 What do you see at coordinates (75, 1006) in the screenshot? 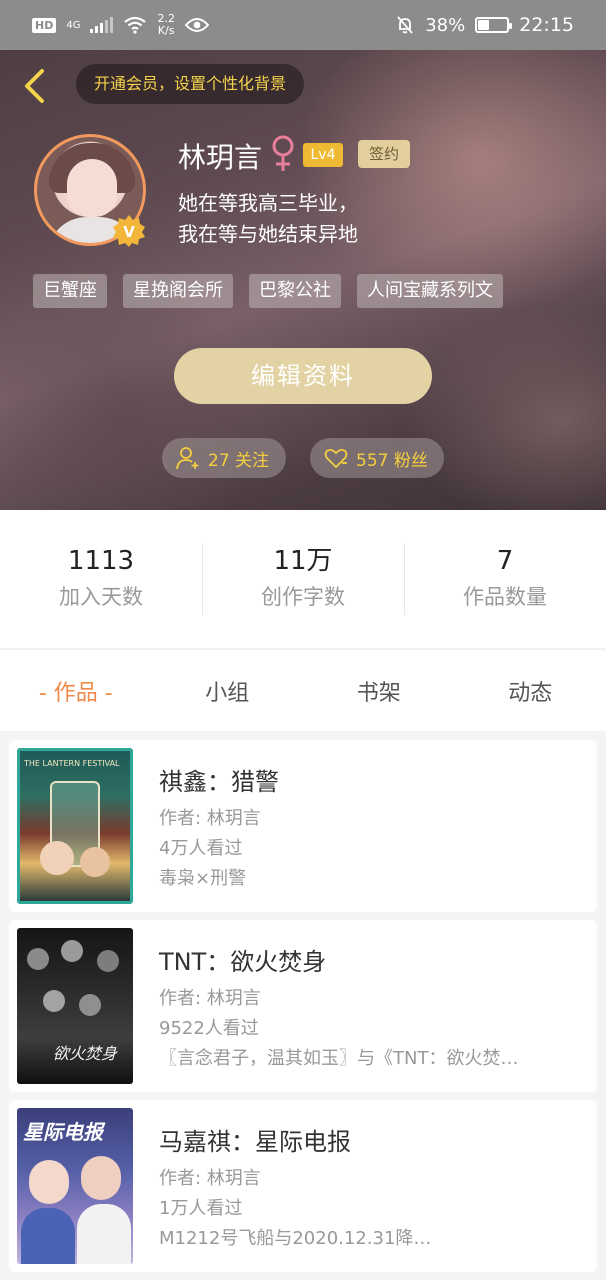
I see `work-cover: 欲火焚身` at bounding box center [75, 1006].